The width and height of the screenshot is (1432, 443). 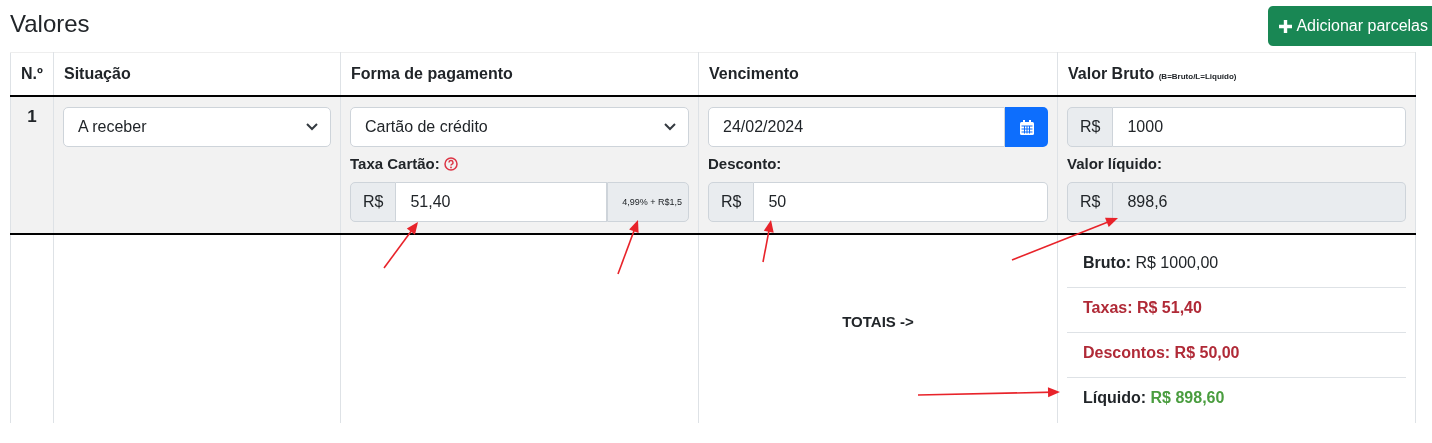 I want to click on date-field: 24/02/2024, so click(x=856, y=127).